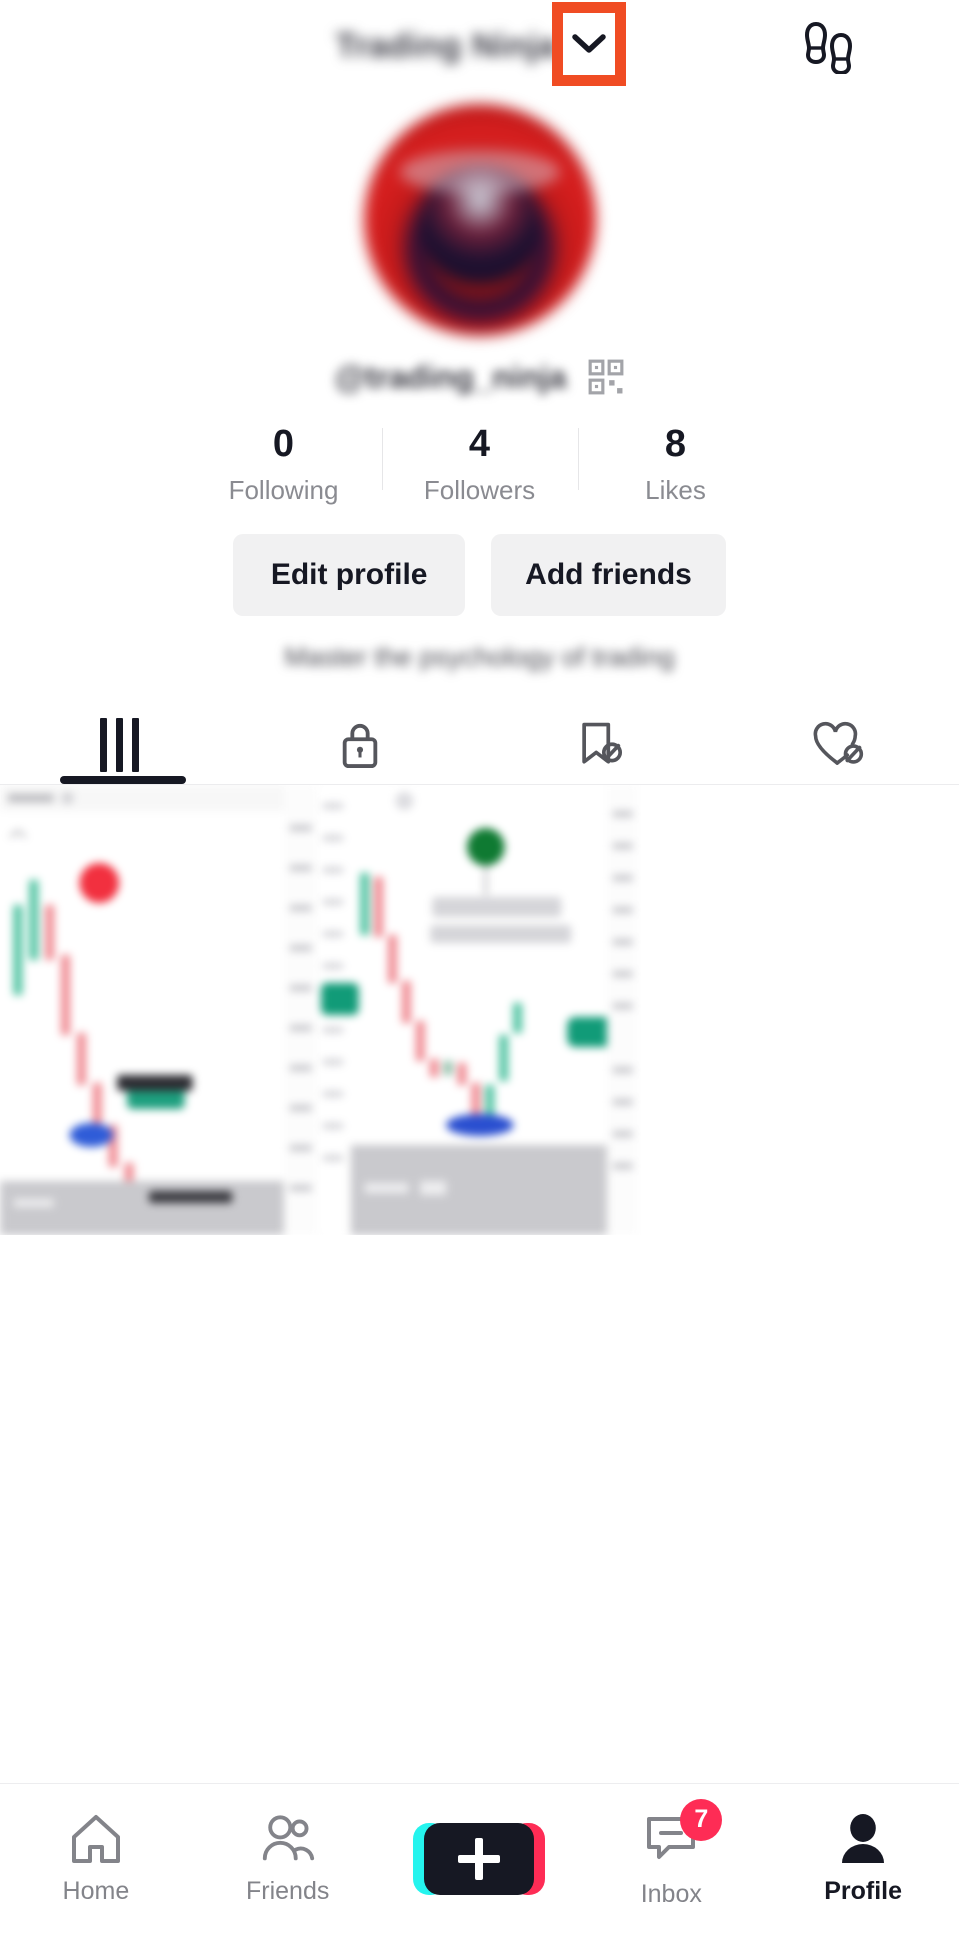 The width and height of the screenshot is (959, 1933). What do you see at coordinates (863, 1891) in the screenshot?
I see `nav-label: Profile` at bounding box center [863, 1891].